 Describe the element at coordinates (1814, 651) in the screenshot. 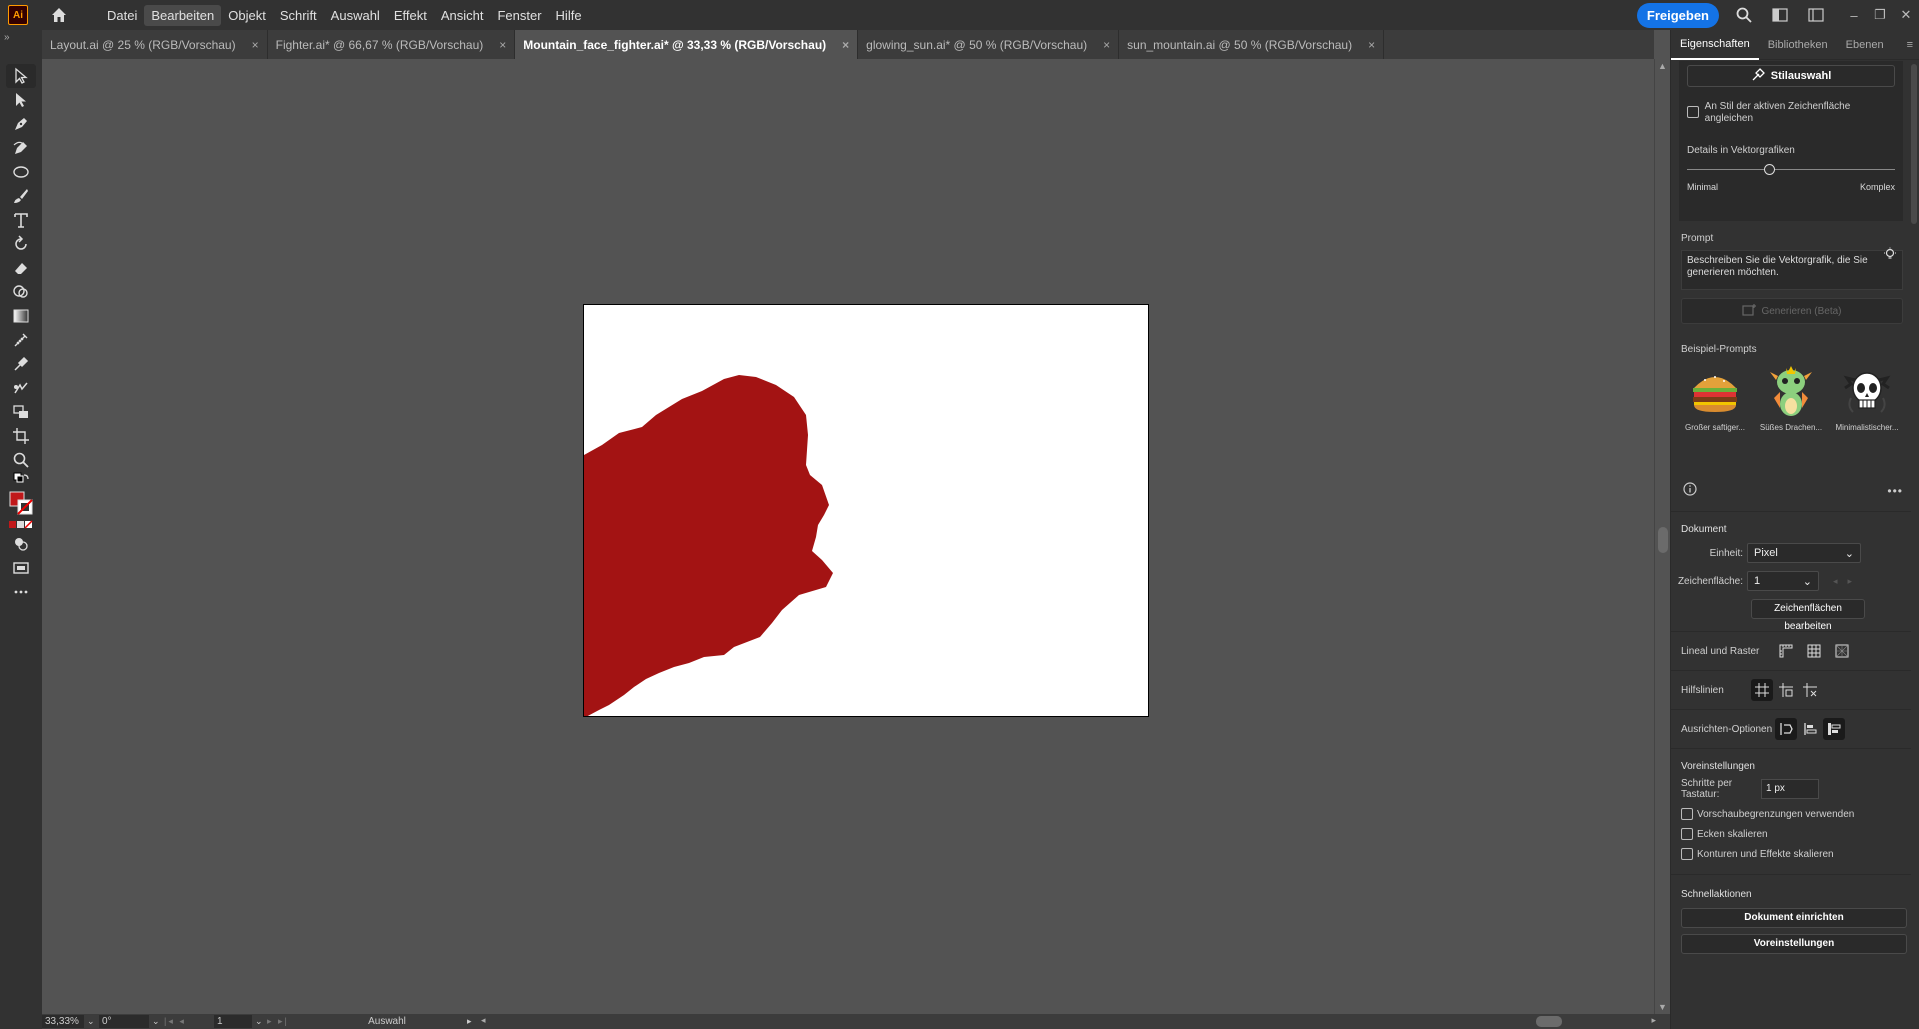

I see `grid-icon` at that location.